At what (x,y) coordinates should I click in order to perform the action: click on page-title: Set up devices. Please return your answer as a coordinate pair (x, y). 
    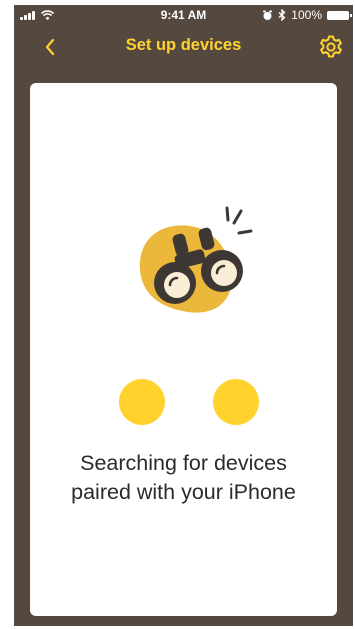
    Looking at the image, I should click on (183, 45).